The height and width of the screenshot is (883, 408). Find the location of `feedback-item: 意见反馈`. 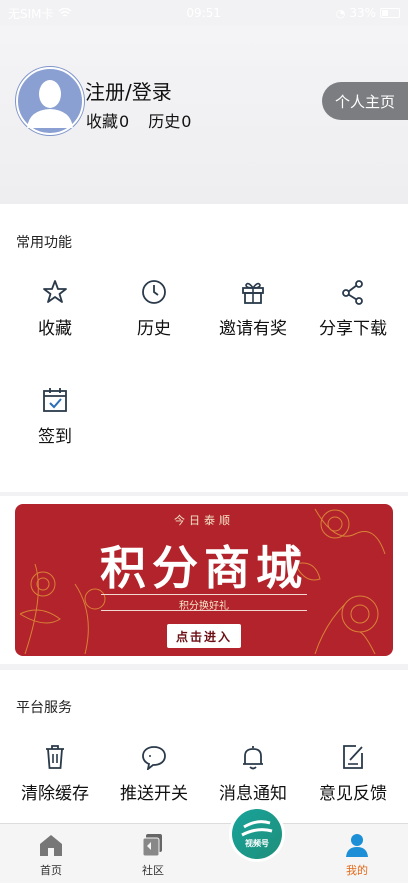

feedback-item: 意见反馈 is located at coordinates (353, 773).